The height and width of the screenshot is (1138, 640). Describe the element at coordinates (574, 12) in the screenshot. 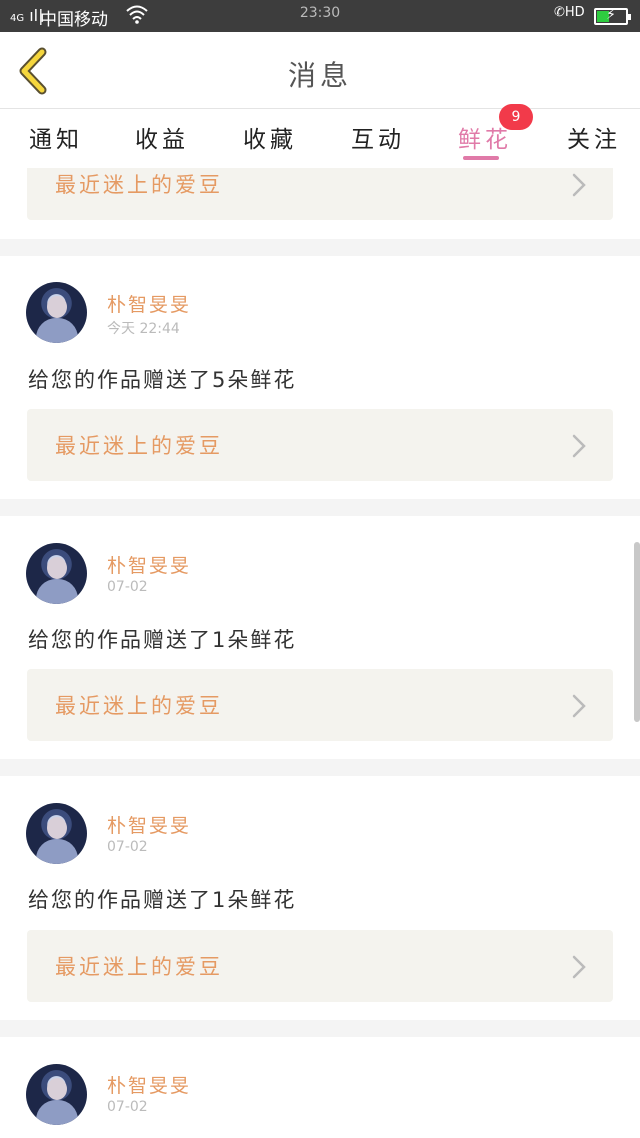

I see `hd-label: HD` at that location.